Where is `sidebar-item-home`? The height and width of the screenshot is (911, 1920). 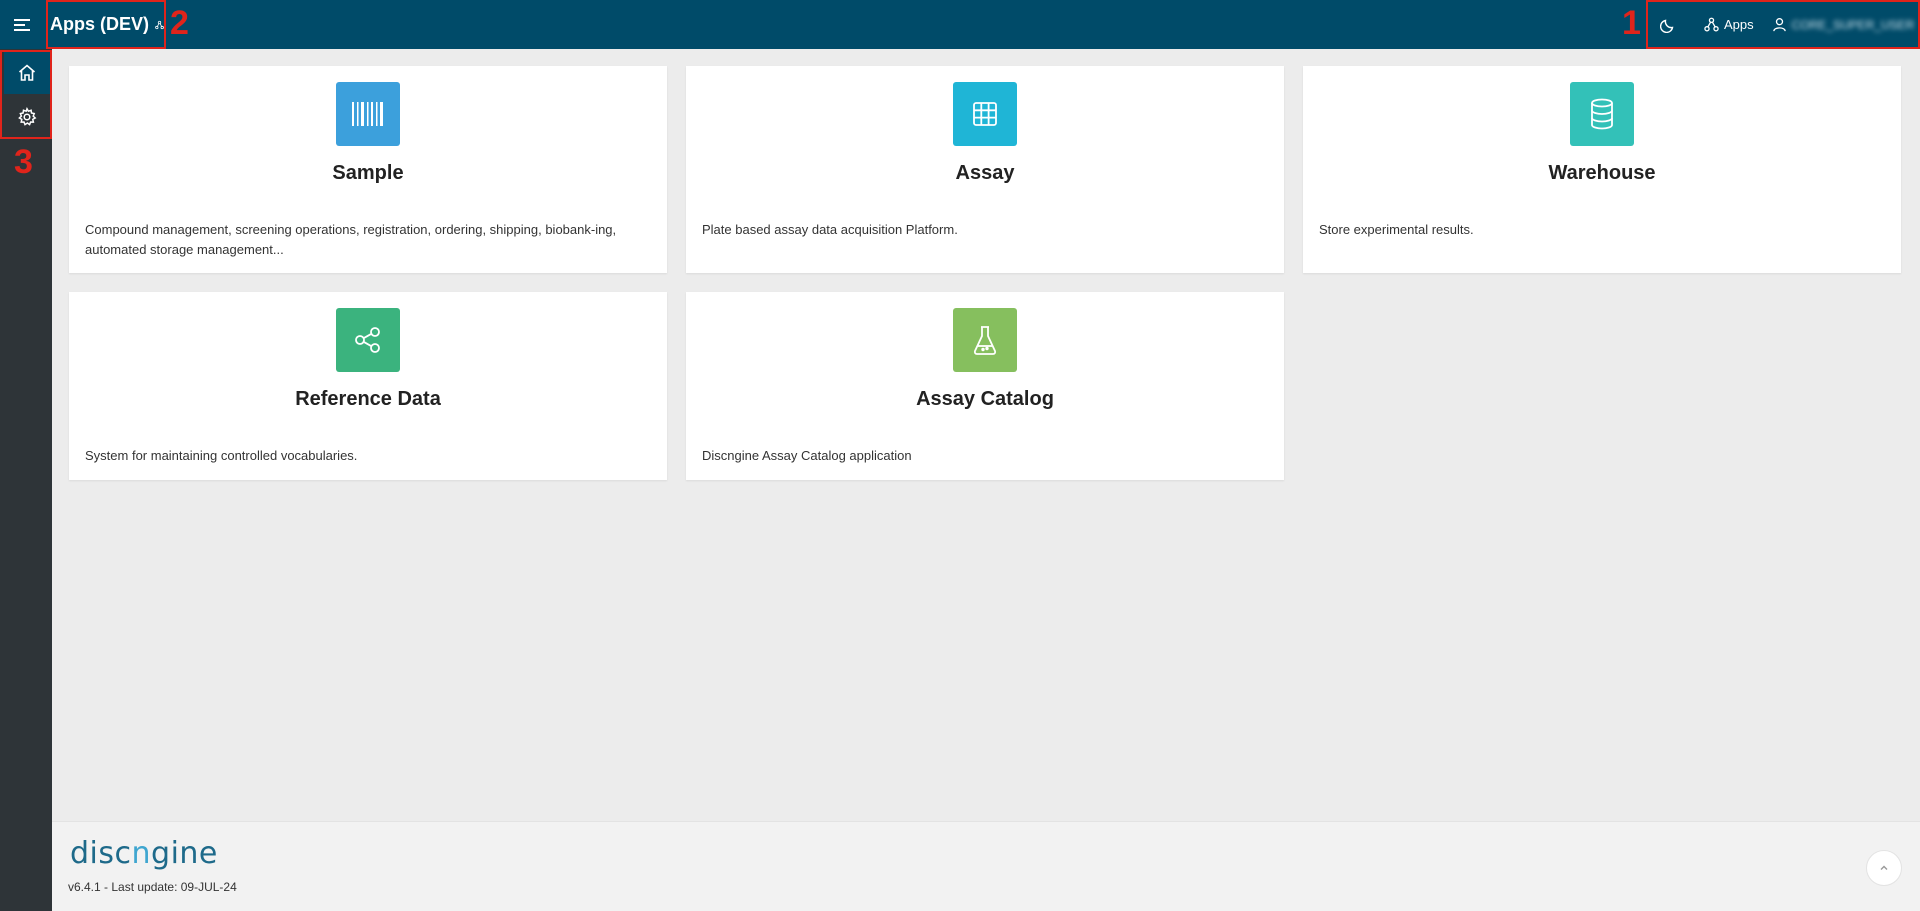 sidebar-item-home is located at coordinates (27, 73).